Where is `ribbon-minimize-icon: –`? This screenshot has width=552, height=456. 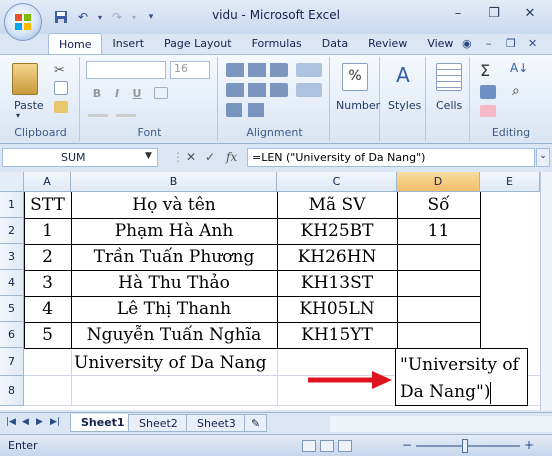
ribbon-minimize-icon: – is located at coordinates (489, 43).